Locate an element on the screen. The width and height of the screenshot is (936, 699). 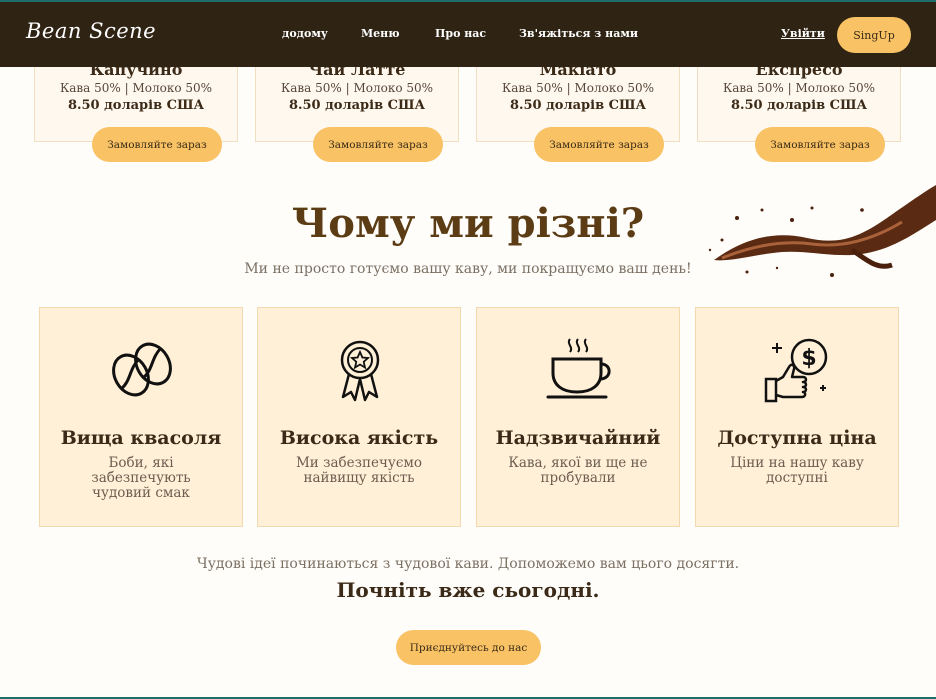
feature-description: Ціни на нашу каву доступні is located at coordinates (797, 470).